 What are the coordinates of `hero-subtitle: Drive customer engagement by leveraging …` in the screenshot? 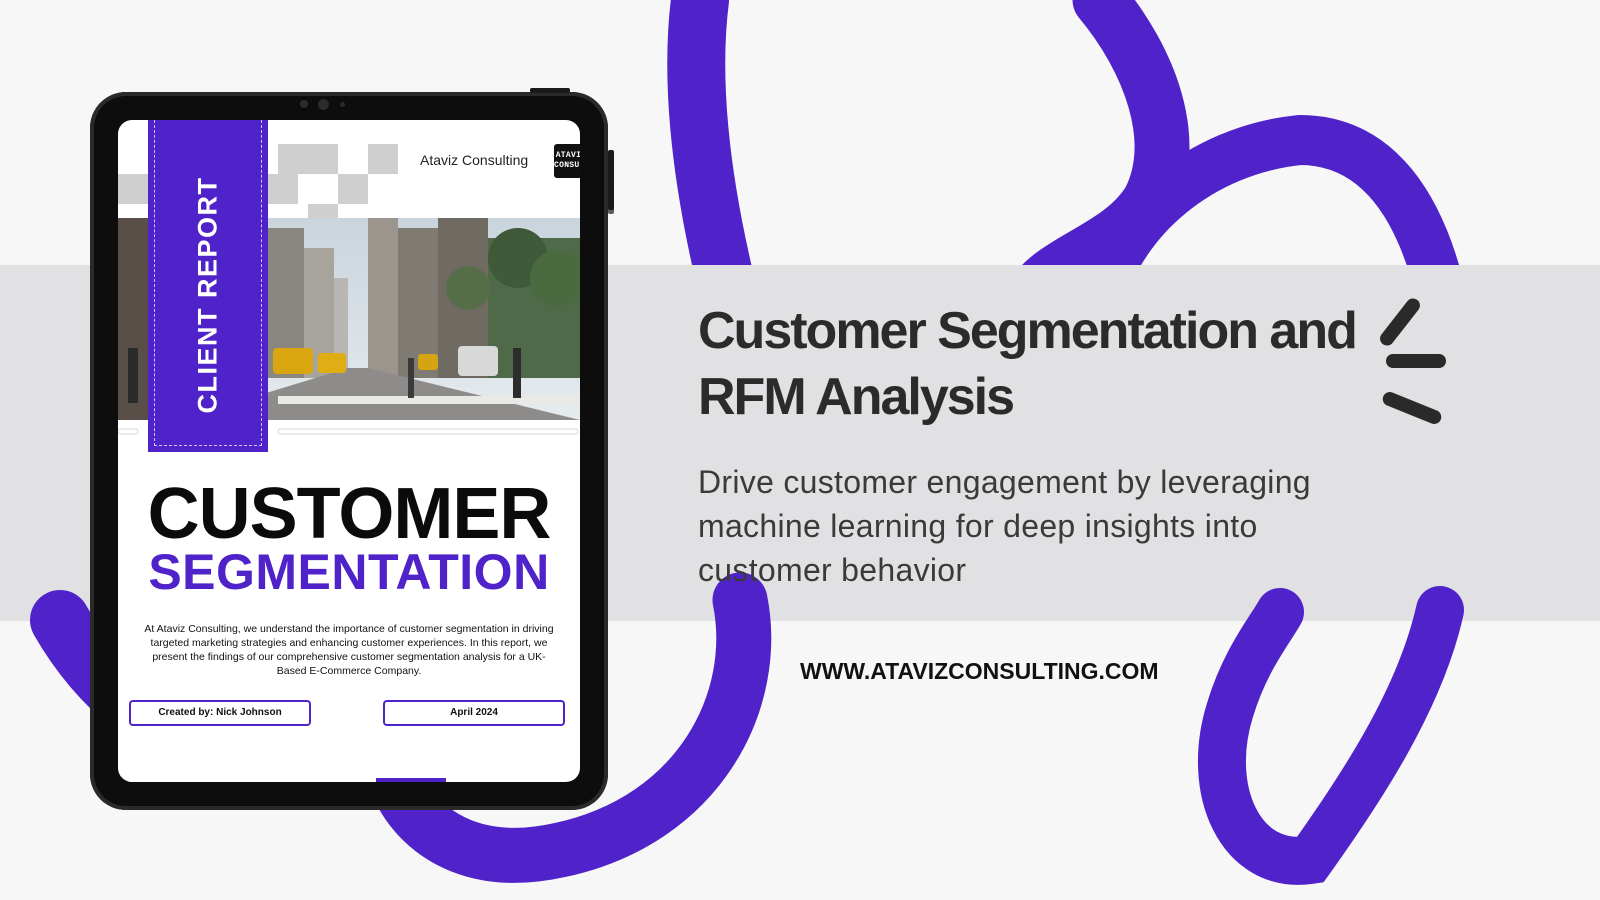 It's located at (1004, 526).